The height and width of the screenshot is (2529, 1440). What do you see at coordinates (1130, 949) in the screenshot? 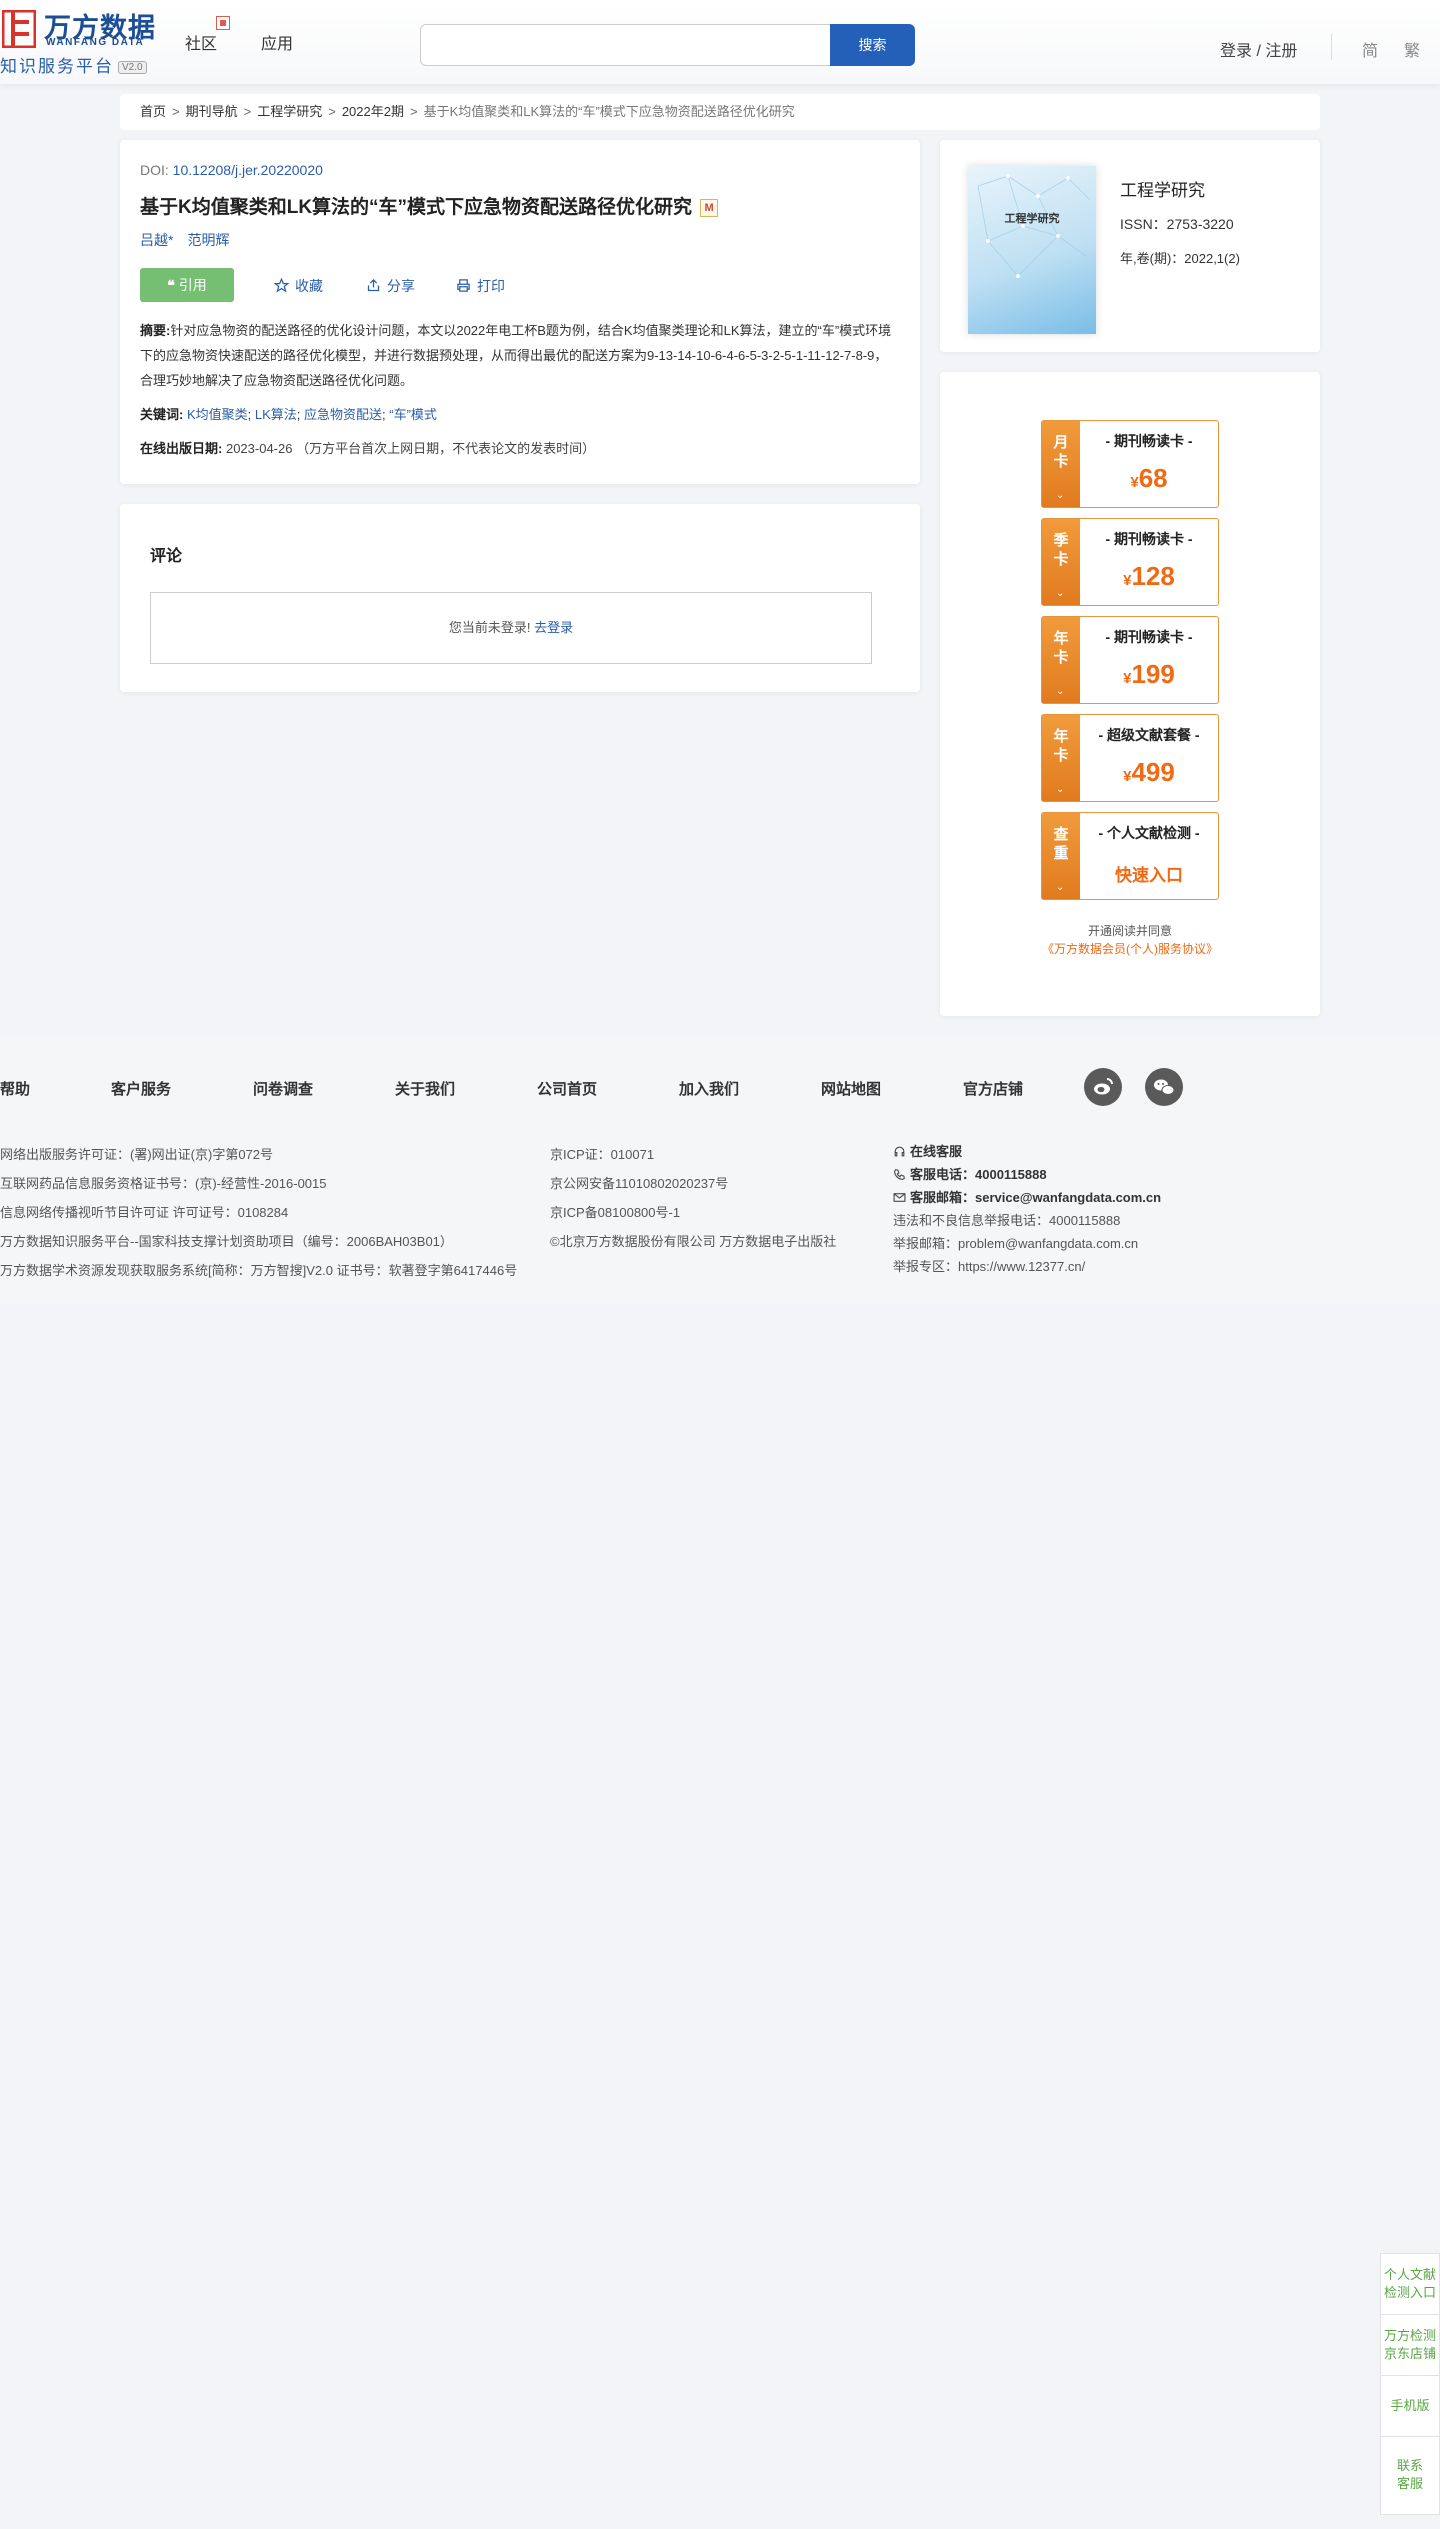
I see `service-agreement-link: 《万方数据会员(个人)服务协议》` at bounding box center [1130, 949].